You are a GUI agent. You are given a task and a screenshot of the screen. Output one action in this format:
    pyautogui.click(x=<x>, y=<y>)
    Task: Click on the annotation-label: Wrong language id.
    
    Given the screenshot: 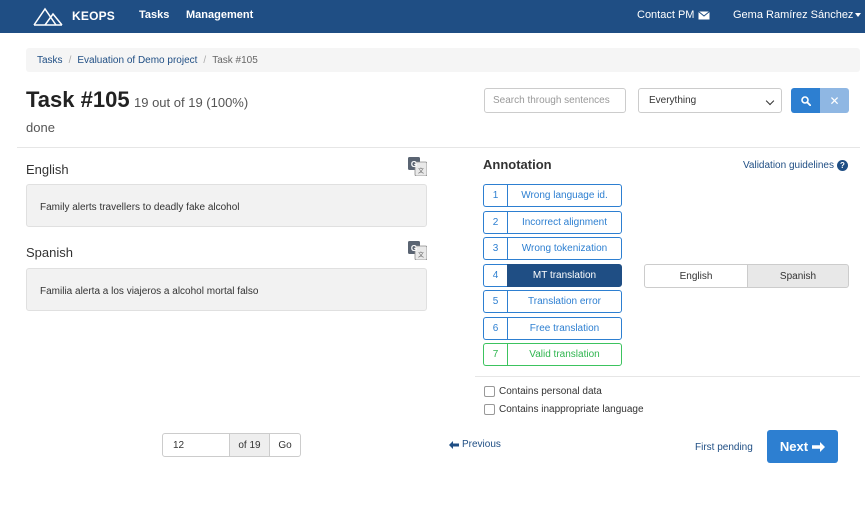 What is the action you would take?
    pyautogui.click(x=564, y=195)
    